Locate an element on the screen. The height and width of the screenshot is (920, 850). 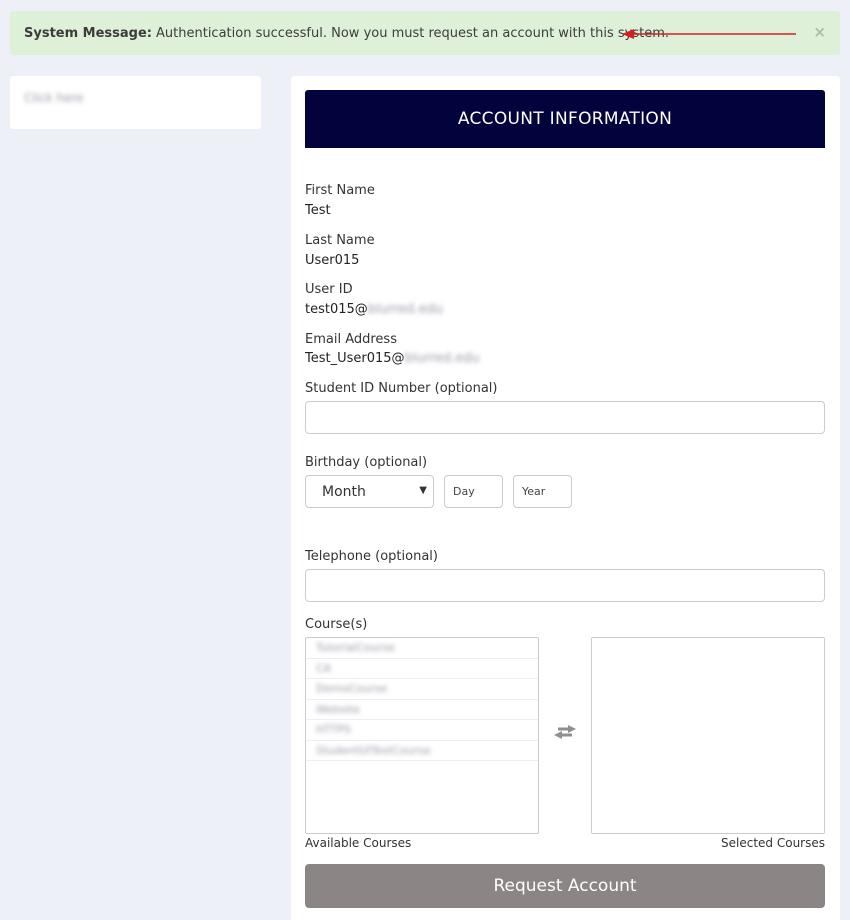
course-name: CA is located at coordinates (324, 668).